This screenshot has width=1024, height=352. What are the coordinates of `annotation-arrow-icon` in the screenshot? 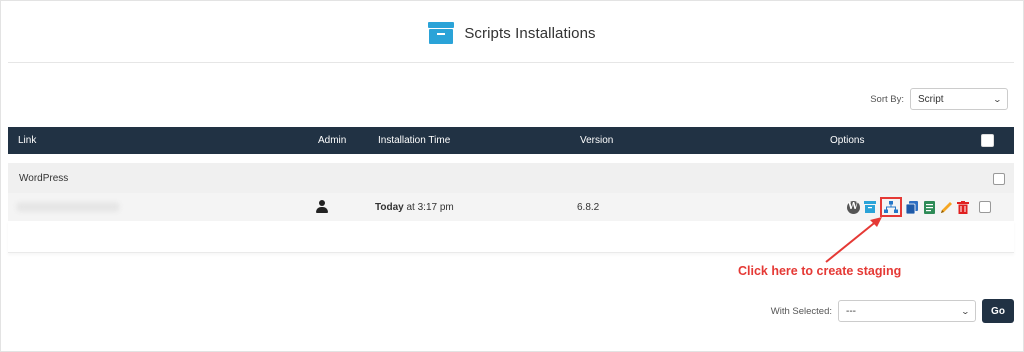 It's located at (853, 240).